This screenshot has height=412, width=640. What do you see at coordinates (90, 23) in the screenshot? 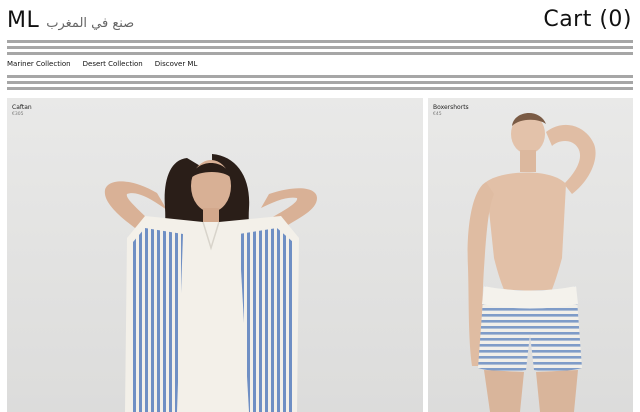
I see `logo-arabic-tagline: صنع في المغرب` at bounding box center [90, 23].